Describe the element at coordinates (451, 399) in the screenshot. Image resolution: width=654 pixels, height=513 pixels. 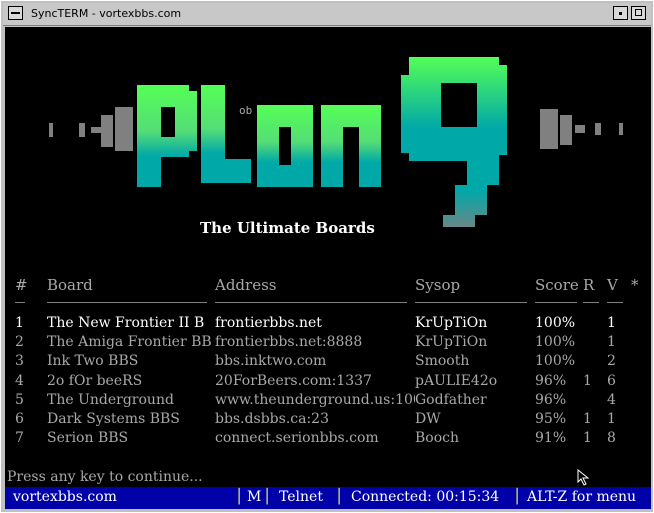
I see `row-sysop: Godfather` at that location.